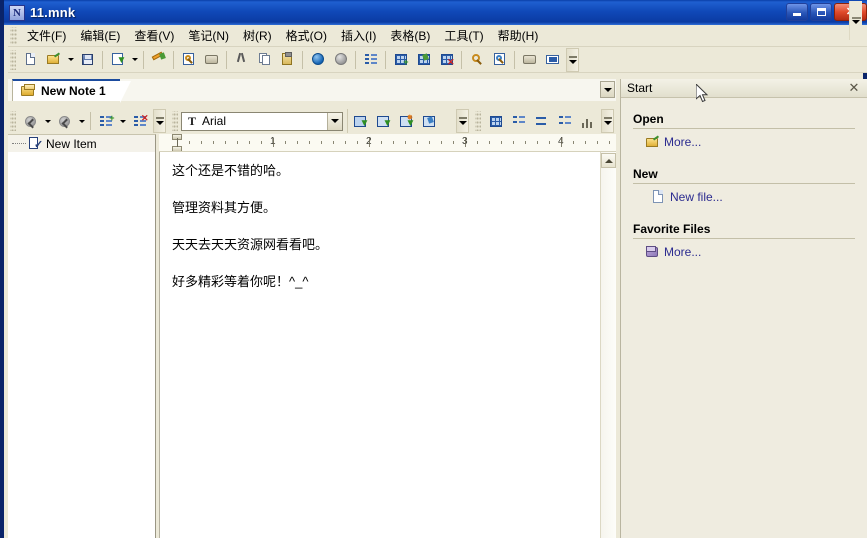  I want to click on format-painter-button, so click(158, 60).